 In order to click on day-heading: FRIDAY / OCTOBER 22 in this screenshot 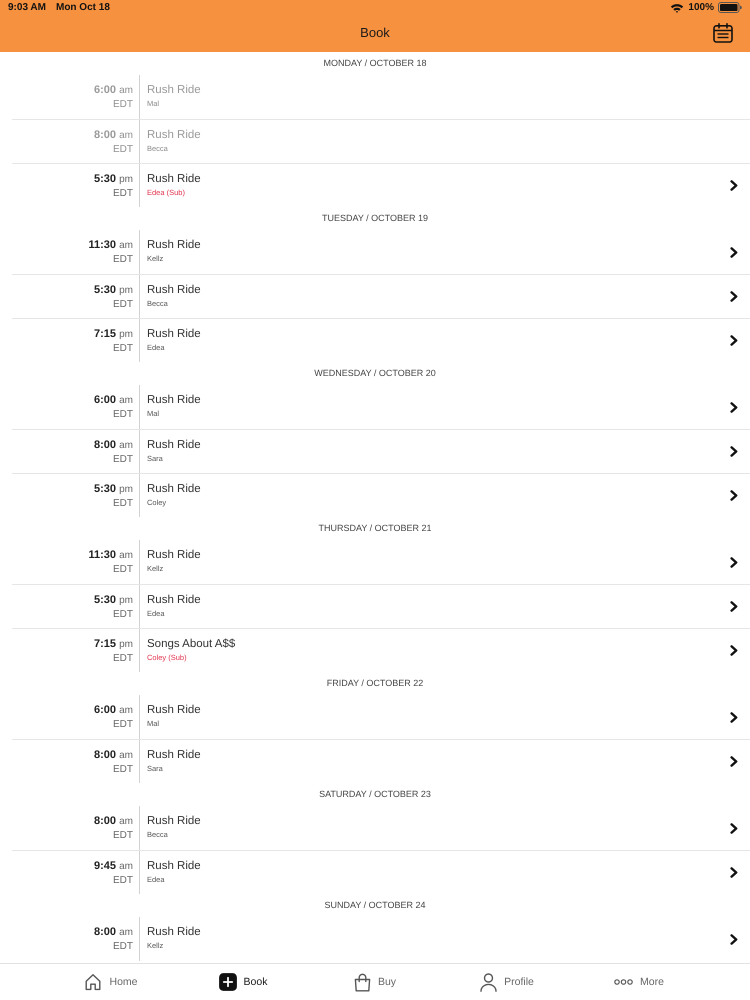, I will do `click(375, 683)`.